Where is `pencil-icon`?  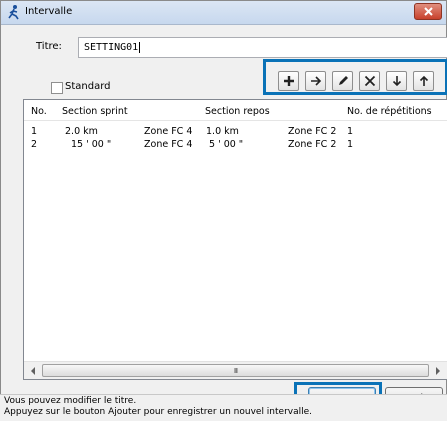 pencil-icon is located at coordinates (343, 80).